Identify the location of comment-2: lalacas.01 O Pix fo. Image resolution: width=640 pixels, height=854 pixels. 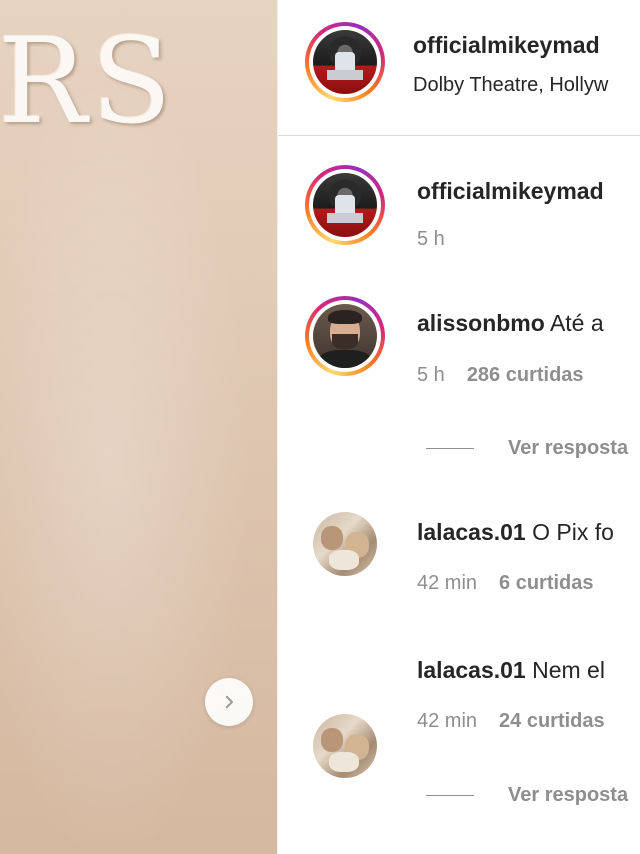
(515, 532).